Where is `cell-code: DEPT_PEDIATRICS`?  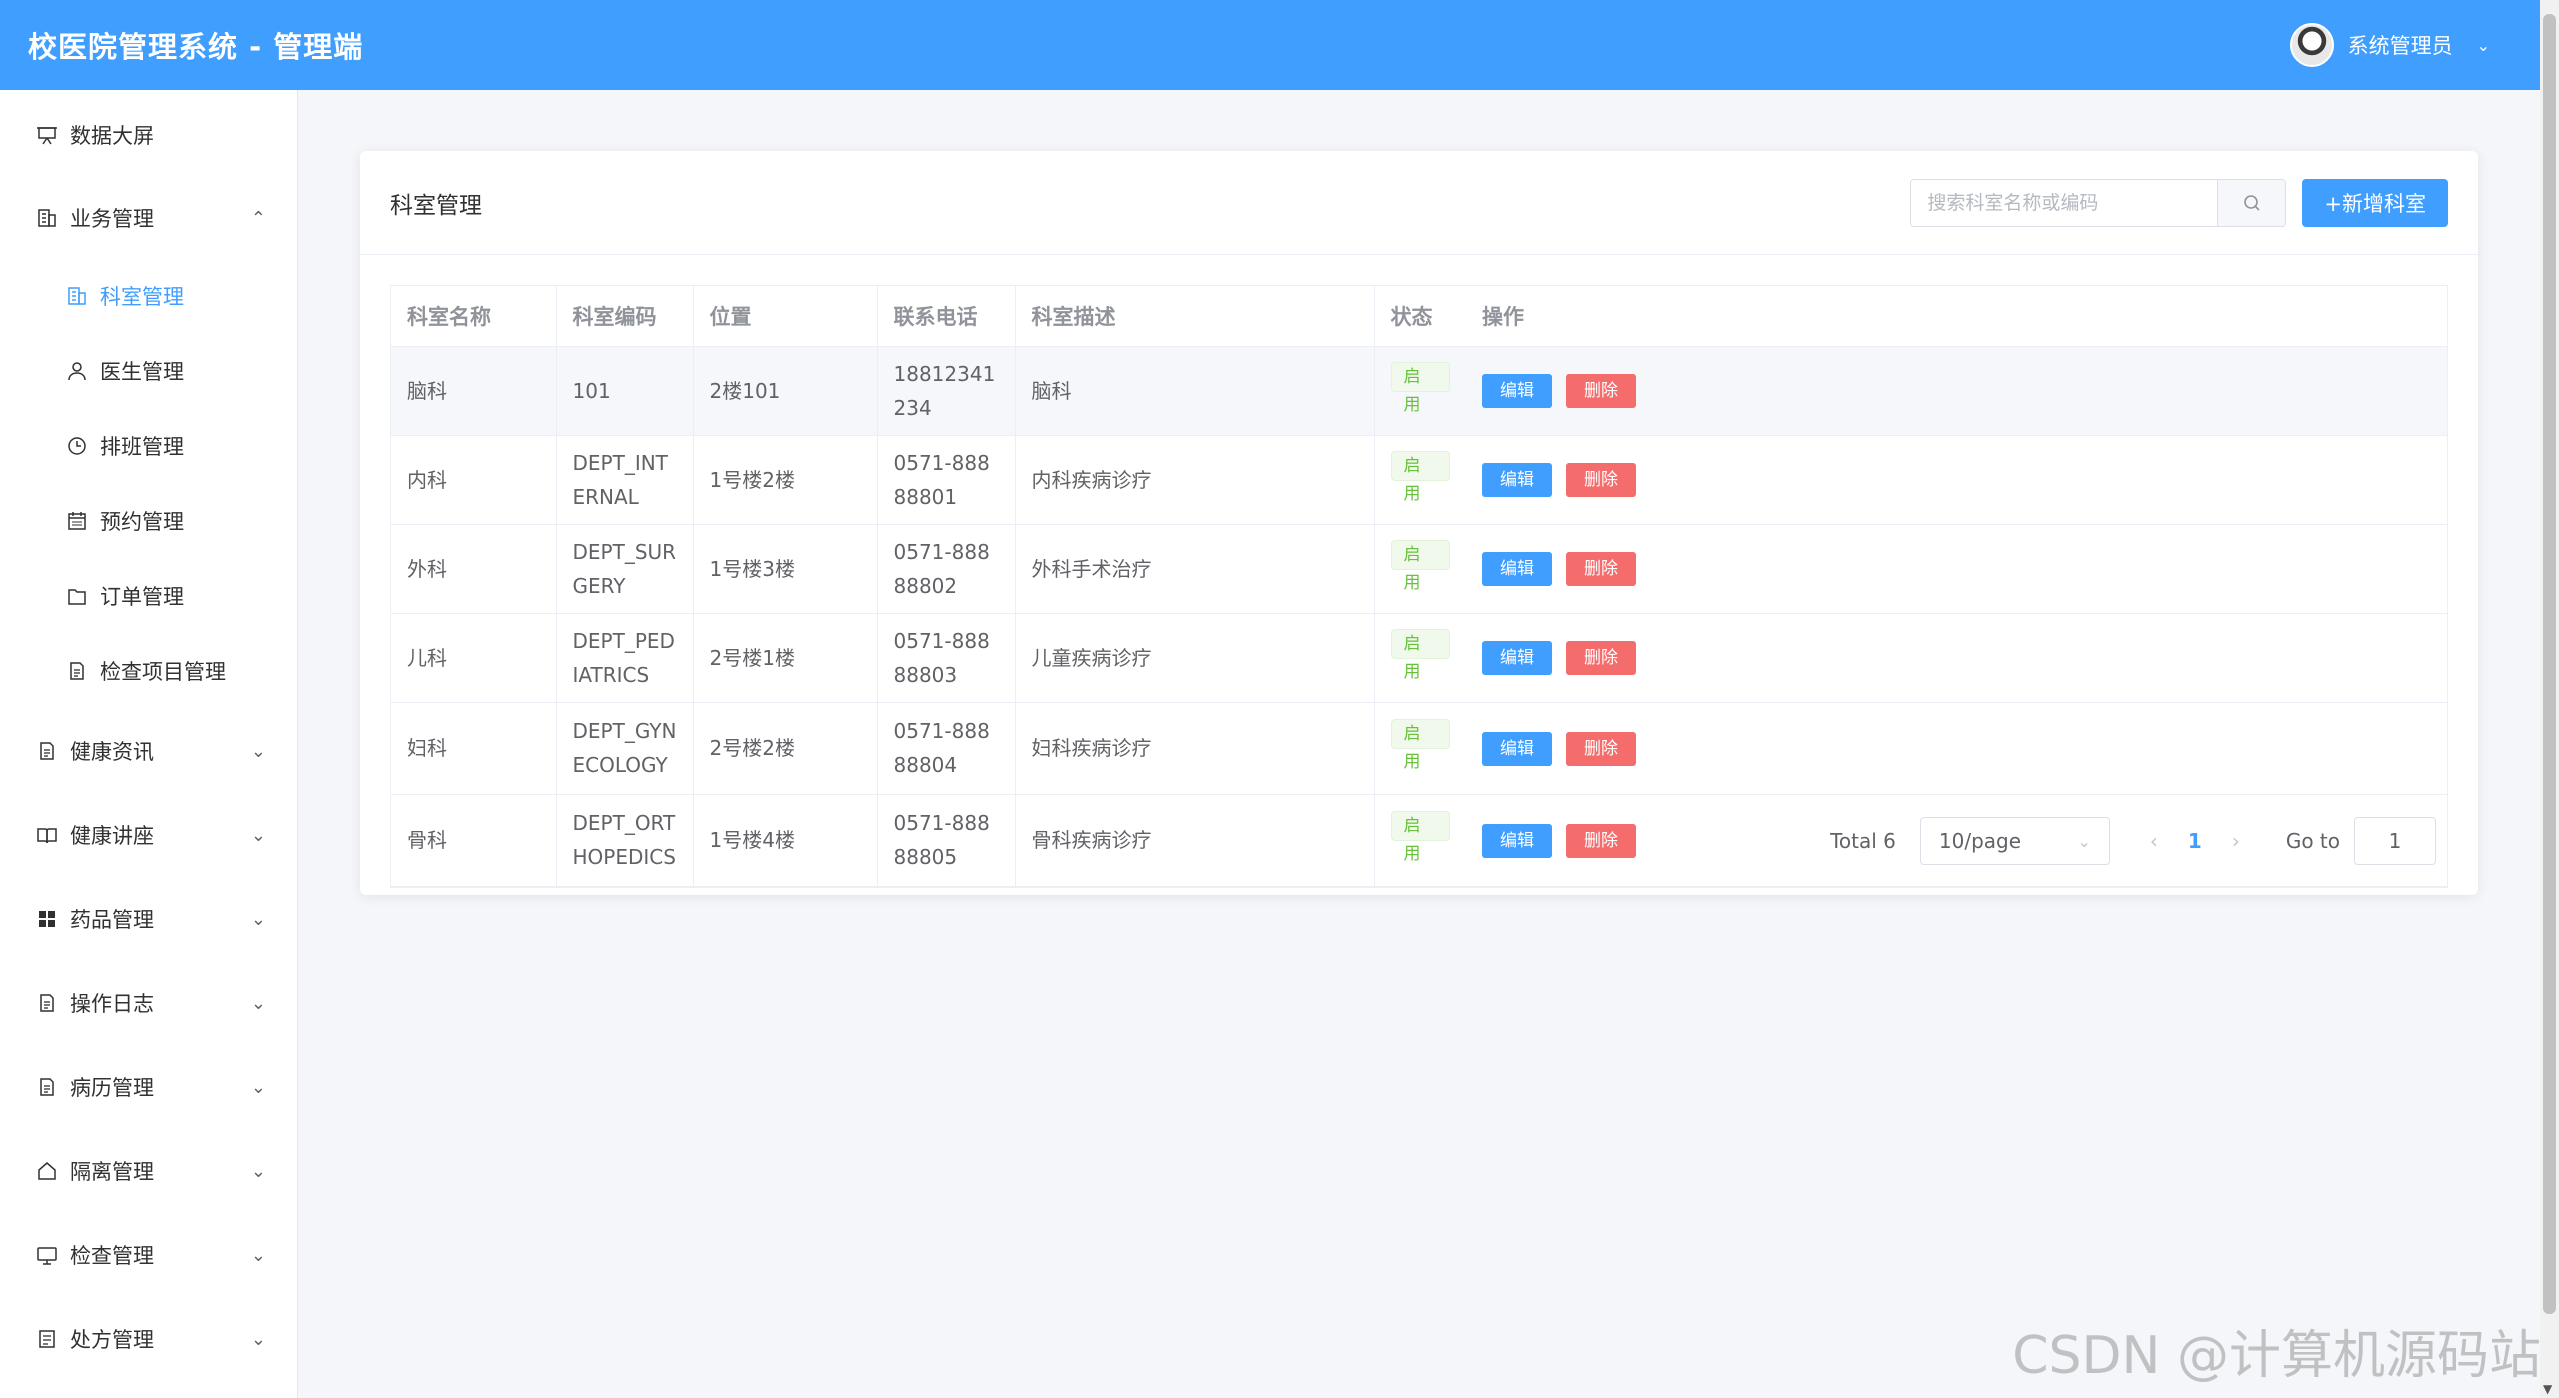
cell-code: DEPT_PEDIATRICS is located at coordinates (625, 658).